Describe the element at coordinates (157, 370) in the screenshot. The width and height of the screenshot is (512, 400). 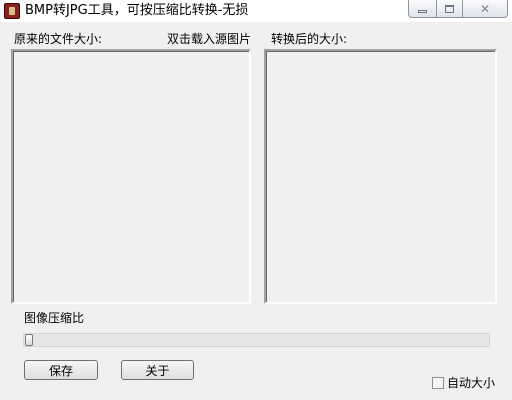
I see `about-button: 关于` at that location.